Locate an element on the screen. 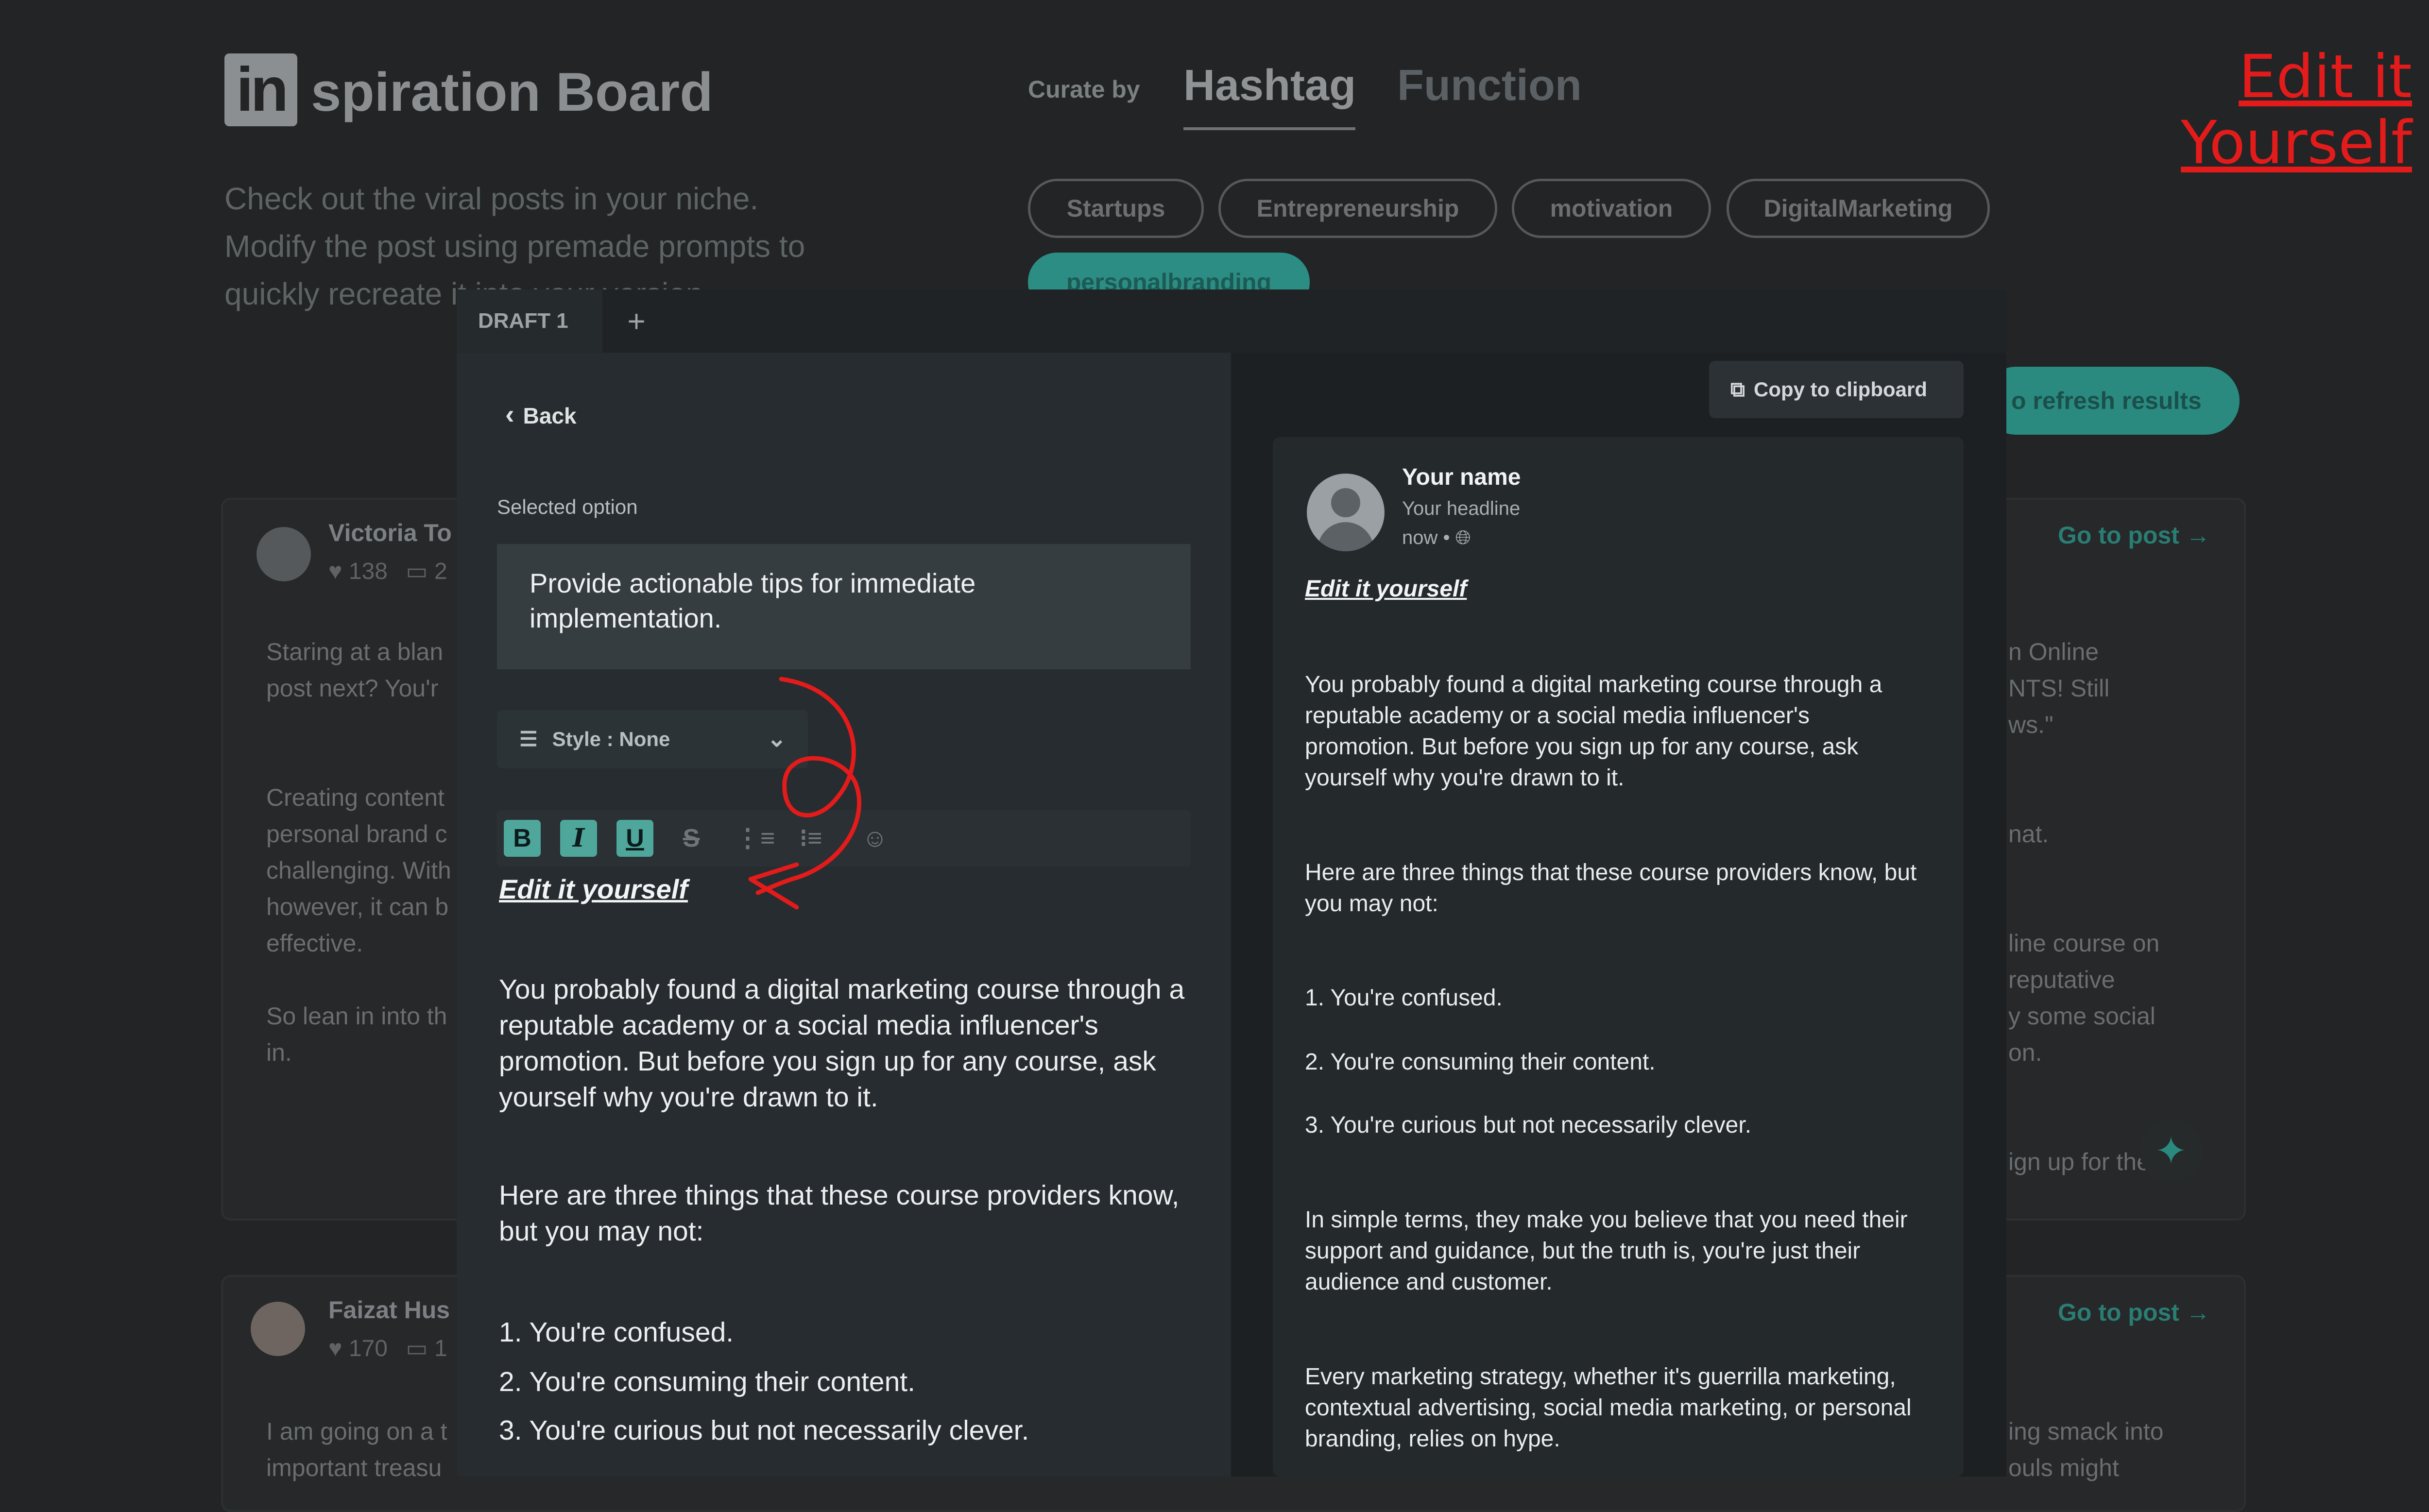 Image resolution: width=2429 pixels, height=1512 pixels. annotation-label: Edit it Yourself is located at coordinates (2296, 109).